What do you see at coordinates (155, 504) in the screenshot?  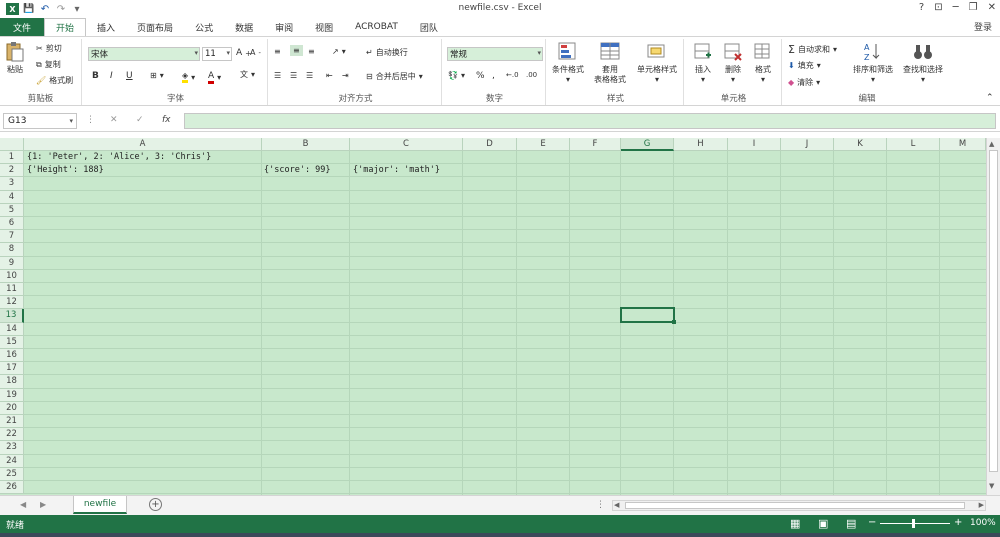 I see `add-sheet-button: +` at bounding box center [155, 504].